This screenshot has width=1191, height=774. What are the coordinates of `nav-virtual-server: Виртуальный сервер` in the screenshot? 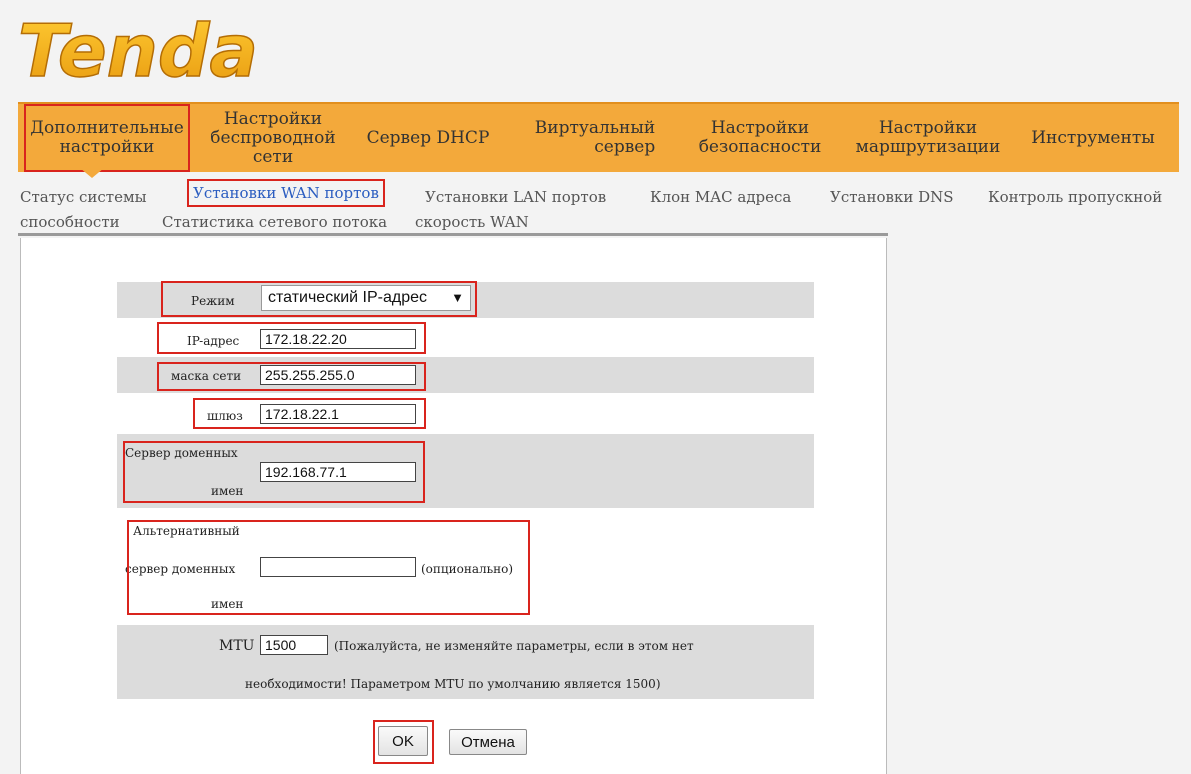 It's located at (595, 138).